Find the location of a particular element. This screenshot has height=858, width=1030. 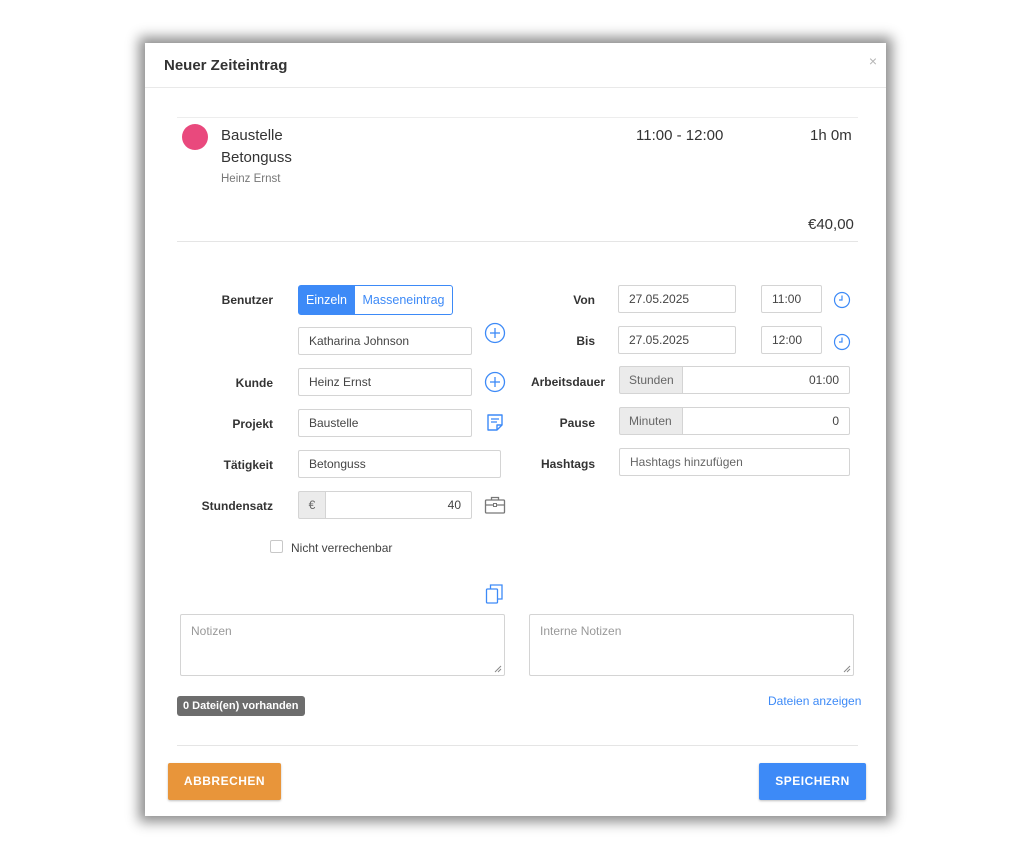

show-files-link: Dateien anzeigen is located at coordinates (814, 701).